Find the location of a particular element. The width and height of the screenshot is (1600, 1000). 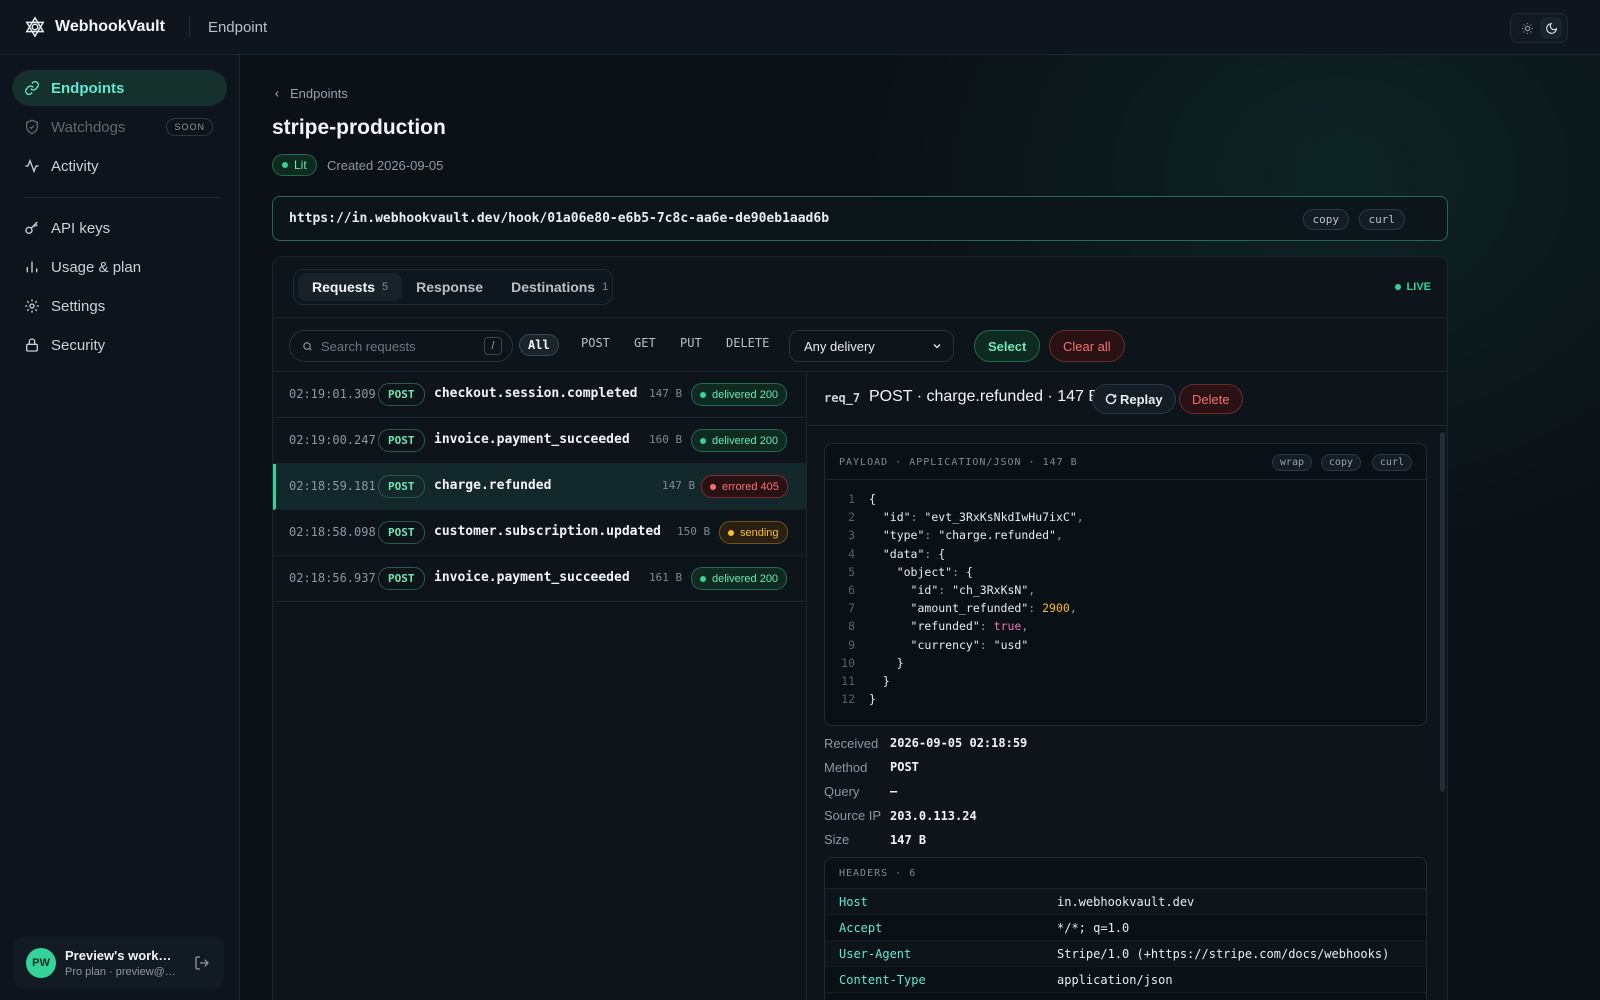

curl-payload-button: curl is located at coordinates (1391, 462).